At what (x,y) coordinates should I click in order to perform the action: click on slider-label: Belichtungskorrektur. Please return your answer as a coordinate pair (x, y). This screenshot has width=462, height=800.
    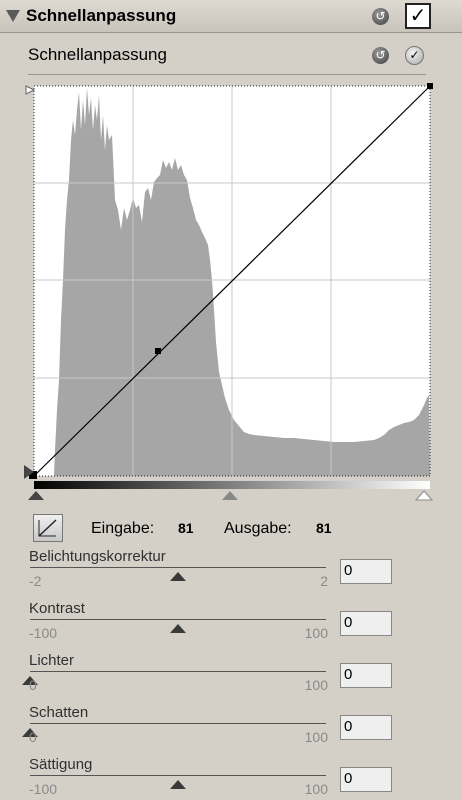
    Looking at the image, I should click on (97, 556).